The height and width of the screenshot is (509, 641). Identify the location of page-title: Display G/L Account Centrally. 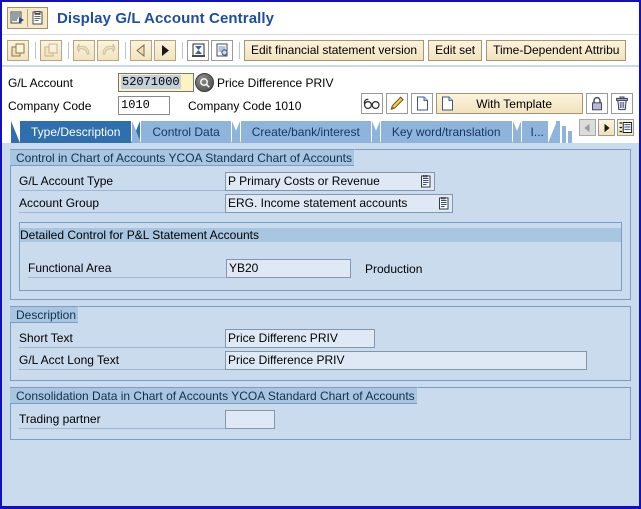
(166, 18).